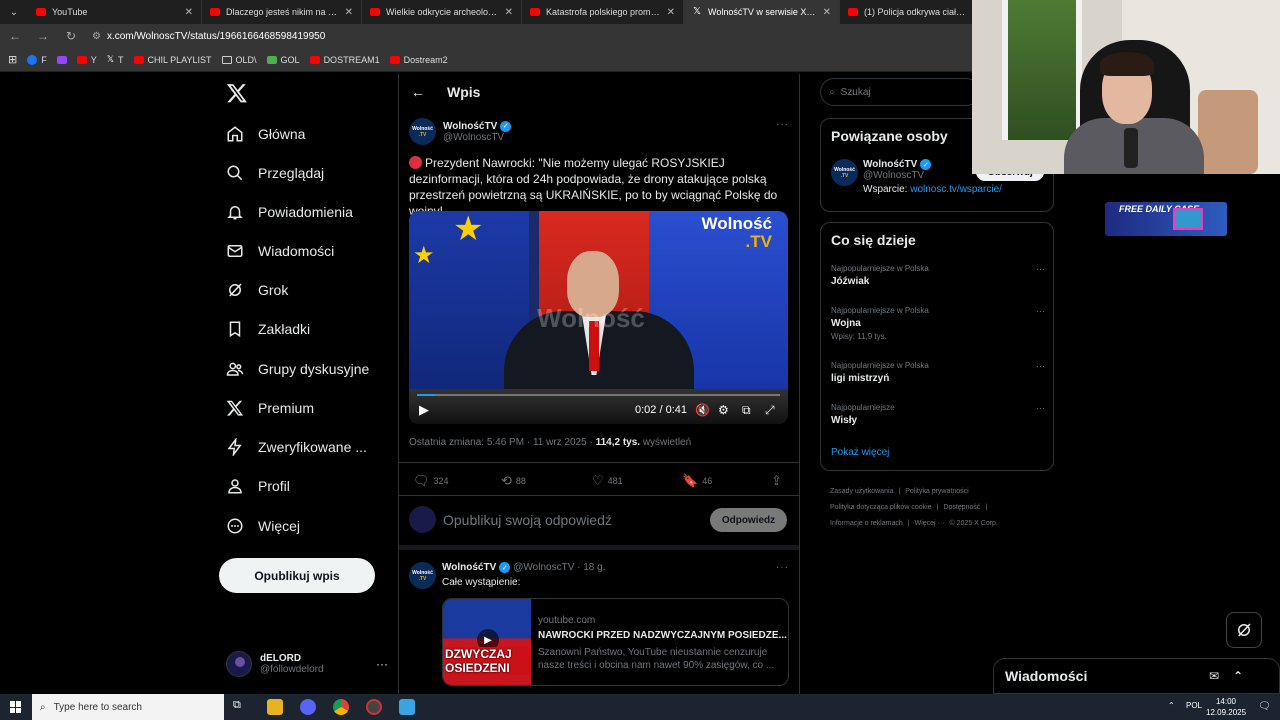  What do you see at coordinates (270, 408) in the screenshot?
I see `nav-premium: Premium` at bounding box center [270, 408].